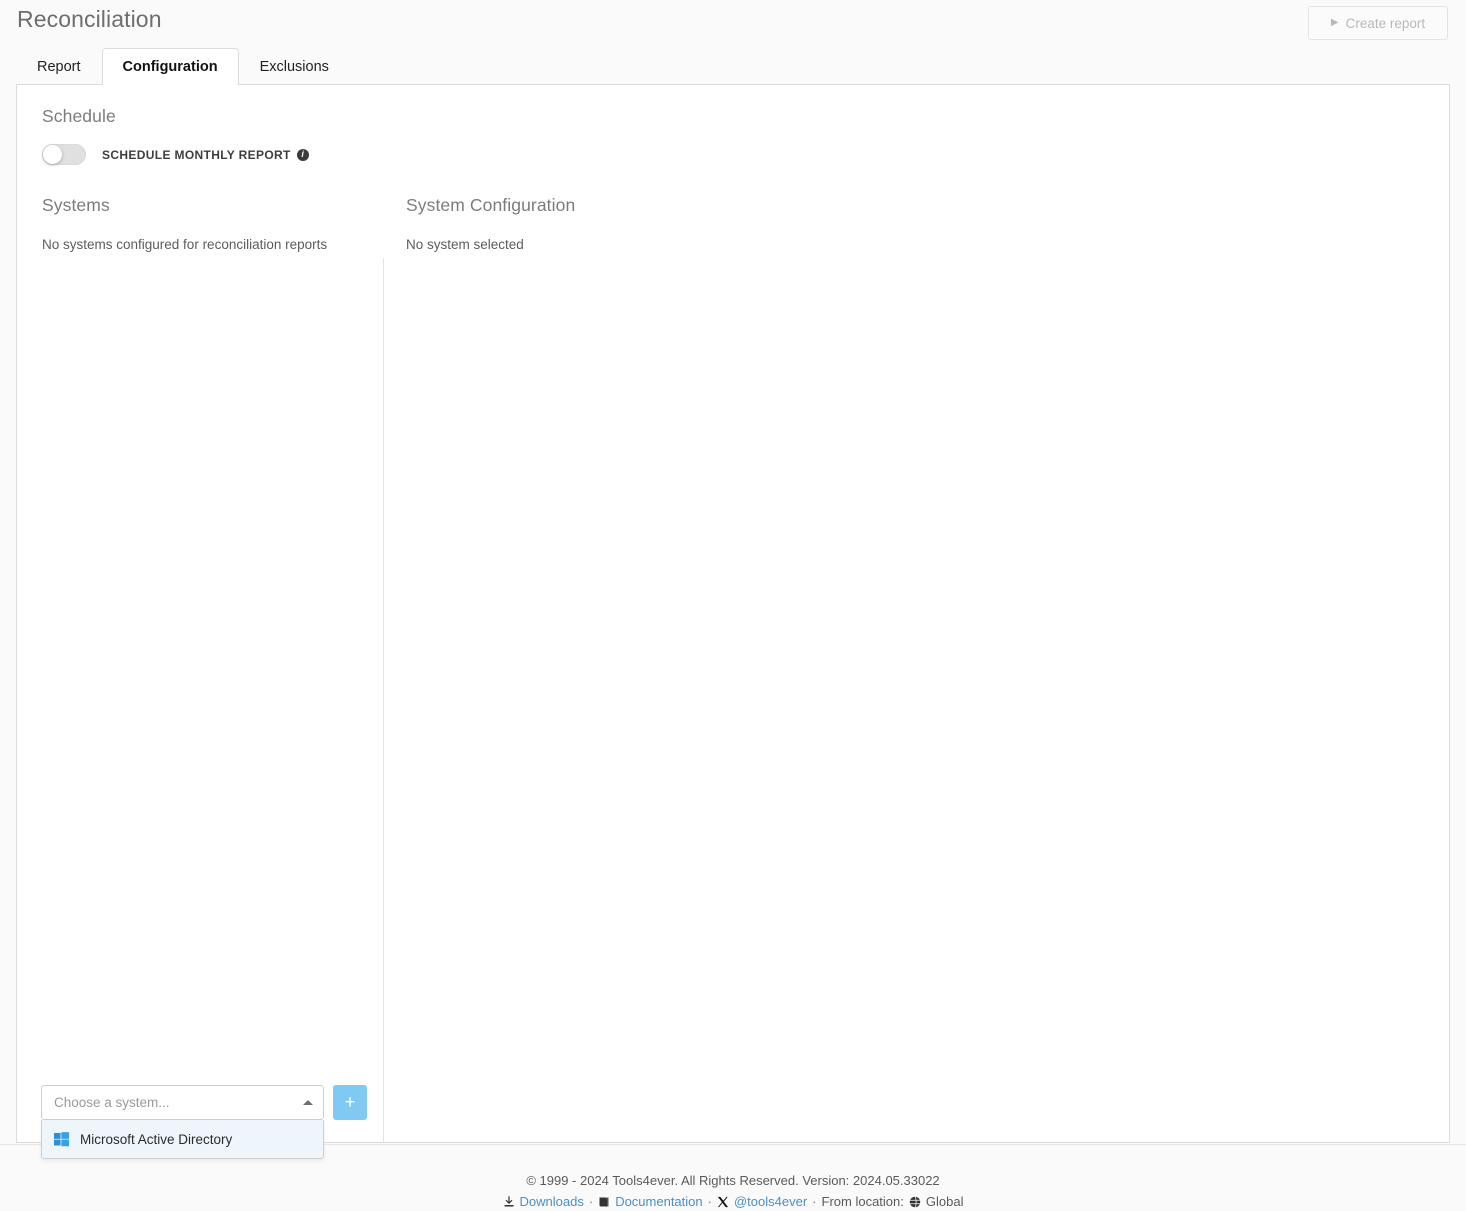  What do you see at coordinates (723, 1202) in the screenshot?
I see `x-twitter-icon` at bounding box center [723, 1202].